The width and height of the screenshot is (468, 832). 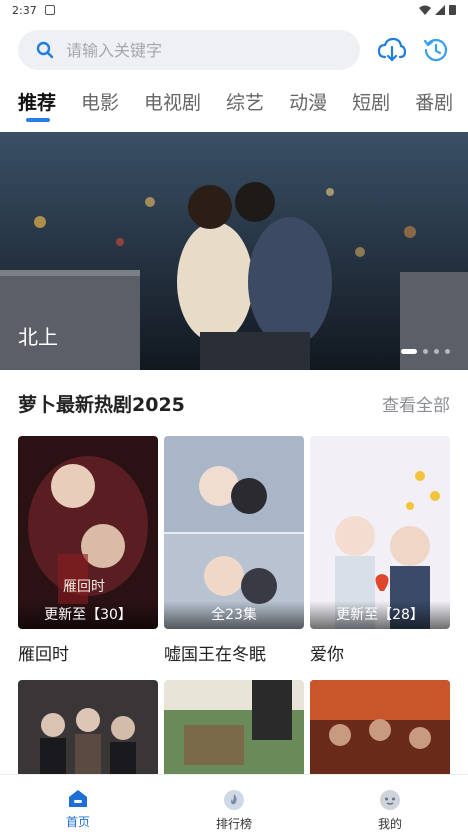 I want to click on section-header: 萝卜最新热剧2025 查看全部, so click(x=234, y=403).